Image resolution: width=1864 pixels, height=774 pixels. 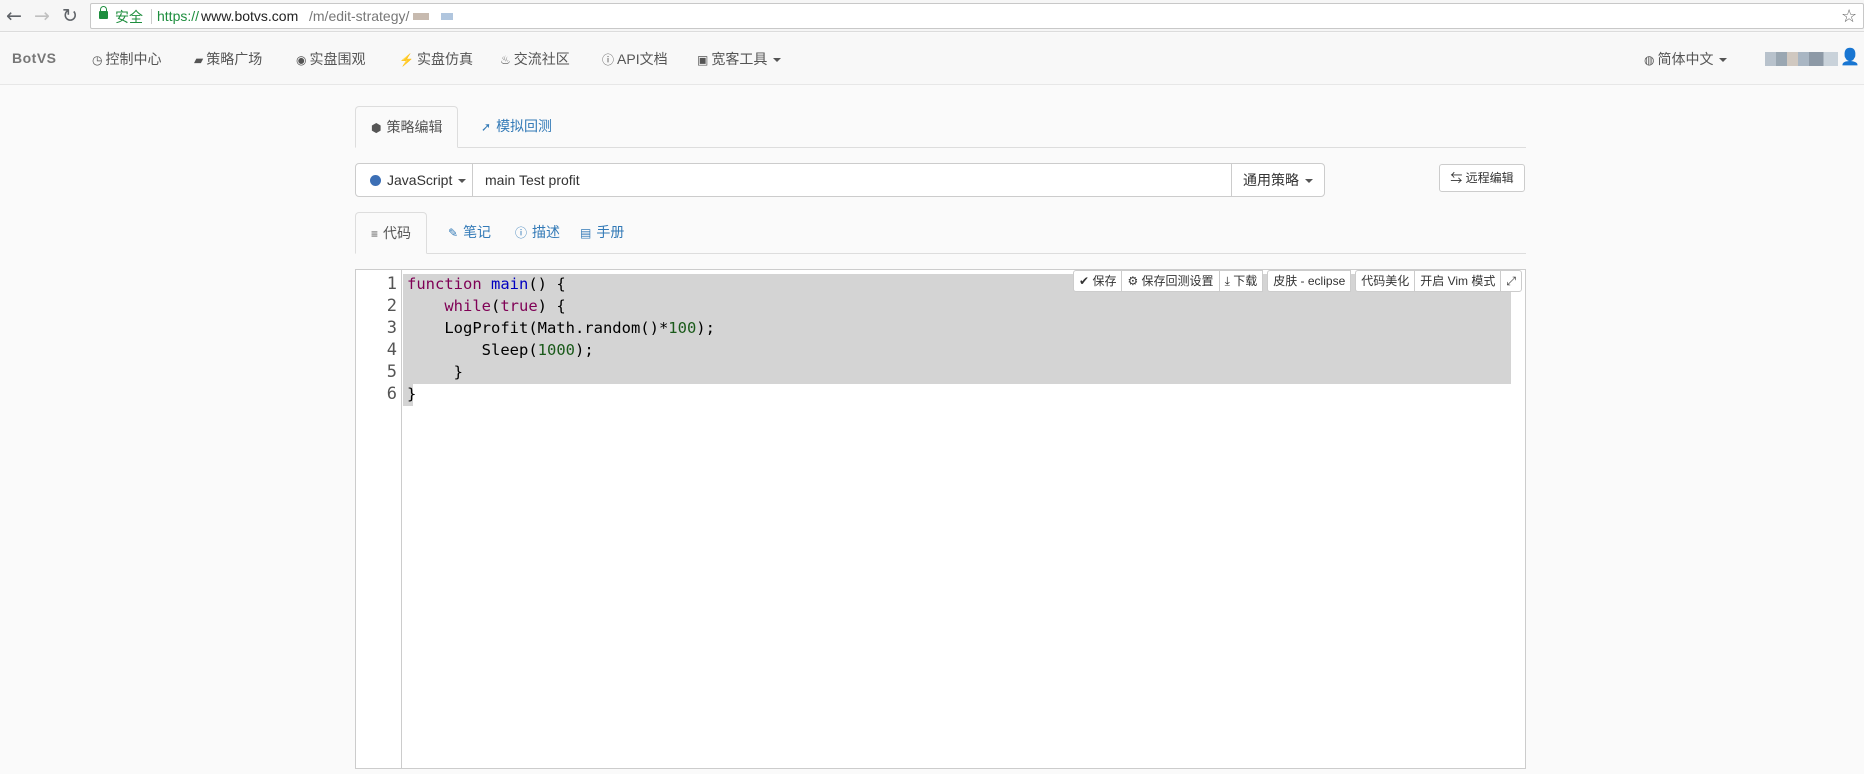 What do you see at coordinates (1309, 281) in the screenshot?
I see `skin-button: 皮肤 - eclipse` at bounding box center [1309, 281].